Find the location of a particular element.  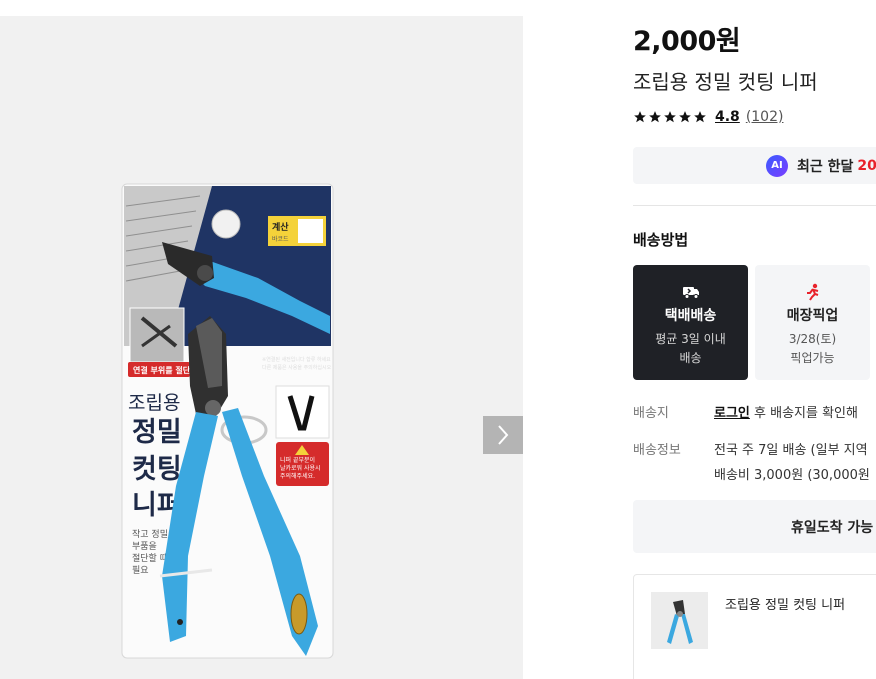

option-name: 매장픽업 is located at coordinates (812, 316).